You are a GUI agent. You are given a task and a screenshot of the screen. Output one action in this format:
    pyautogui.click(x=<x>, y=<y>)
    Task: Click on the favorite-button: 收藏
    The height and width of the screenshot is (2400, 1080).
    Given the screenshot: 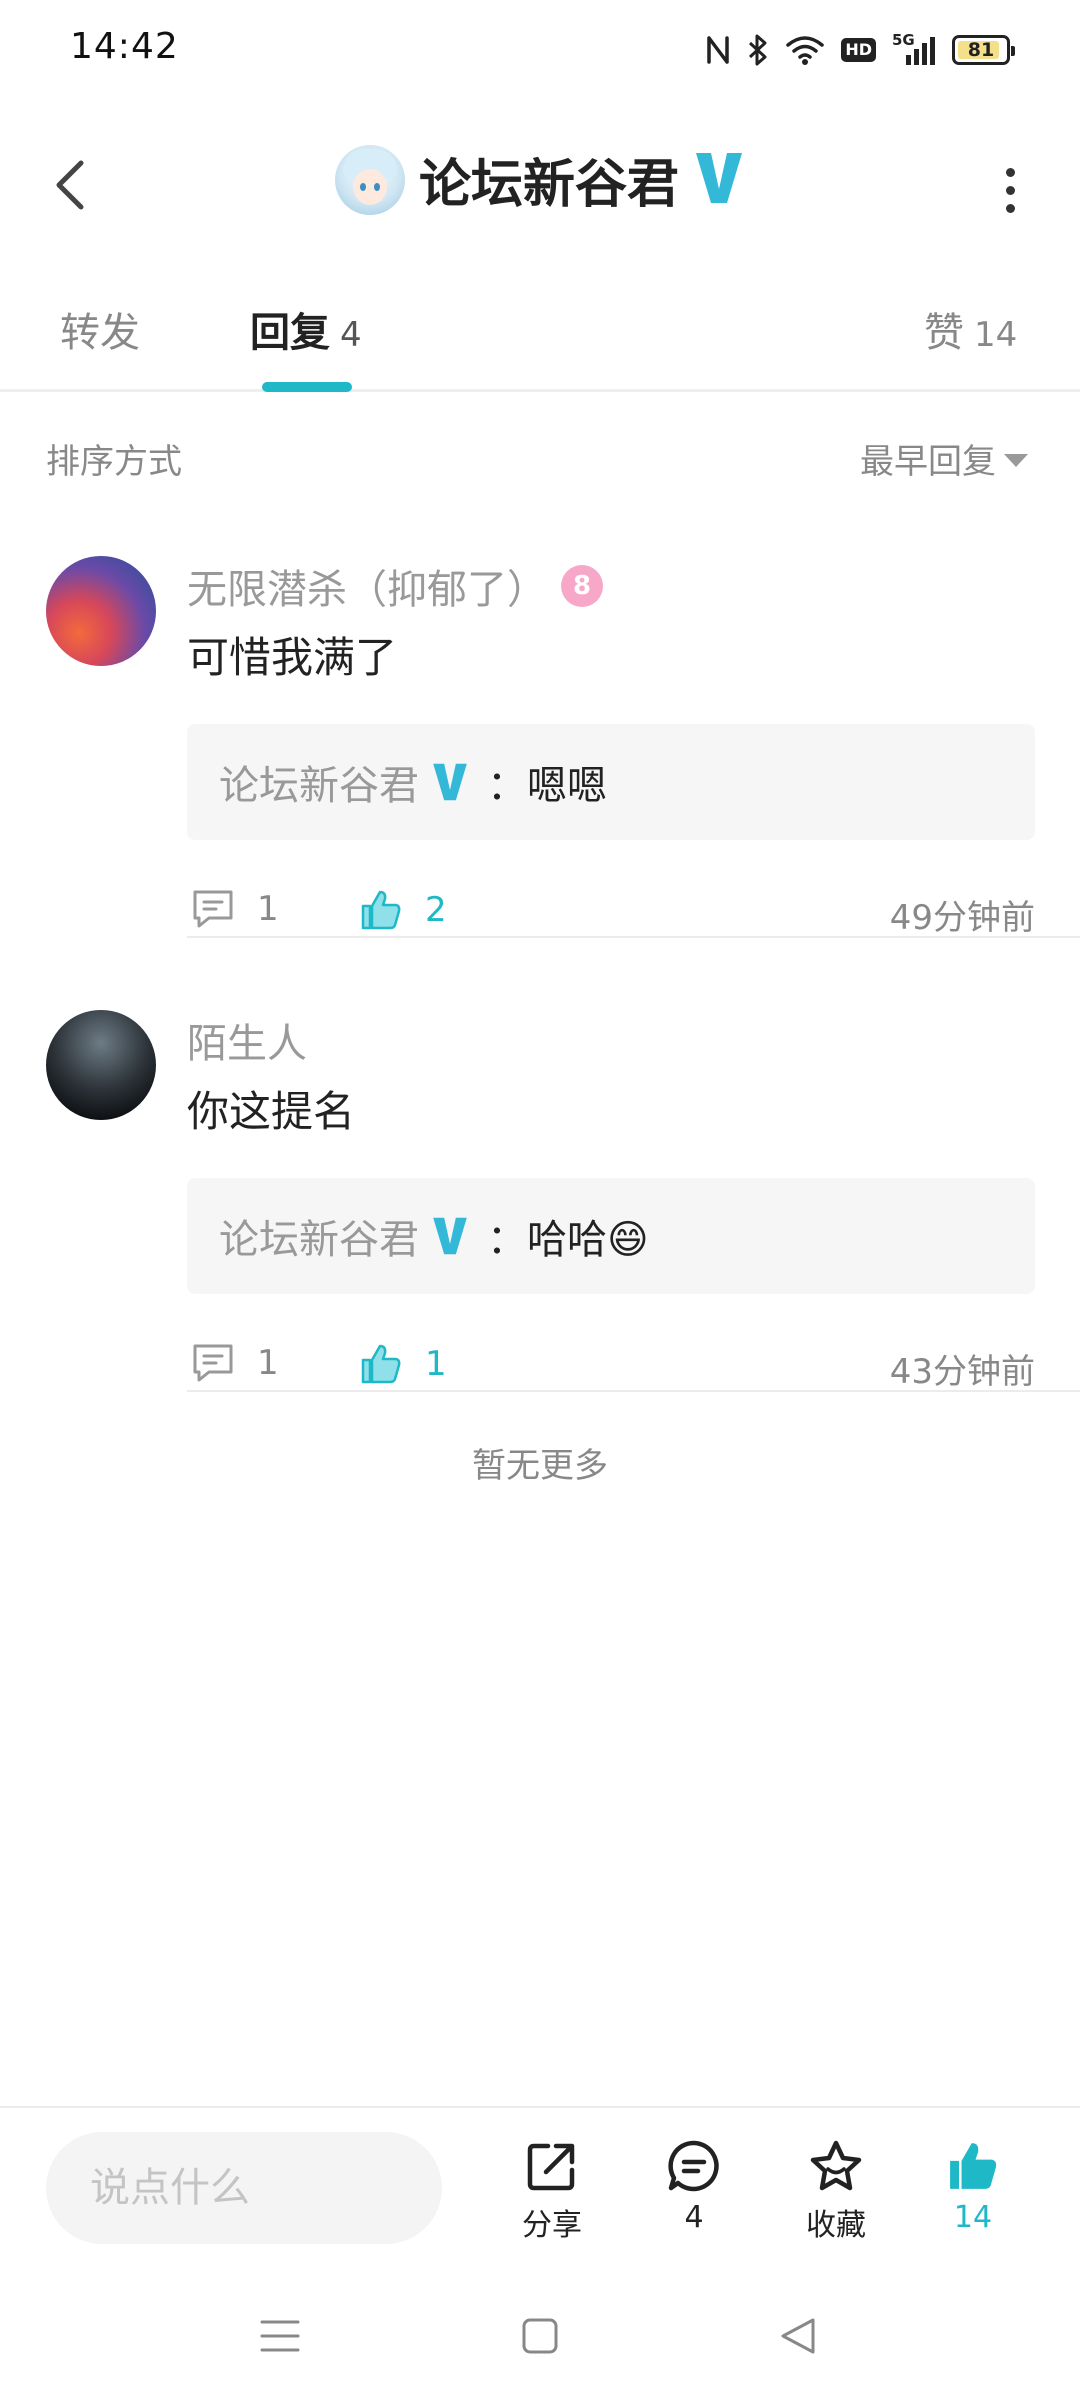 What is the action you would take?
    pyautogui.click(x=836, y=2191)
    